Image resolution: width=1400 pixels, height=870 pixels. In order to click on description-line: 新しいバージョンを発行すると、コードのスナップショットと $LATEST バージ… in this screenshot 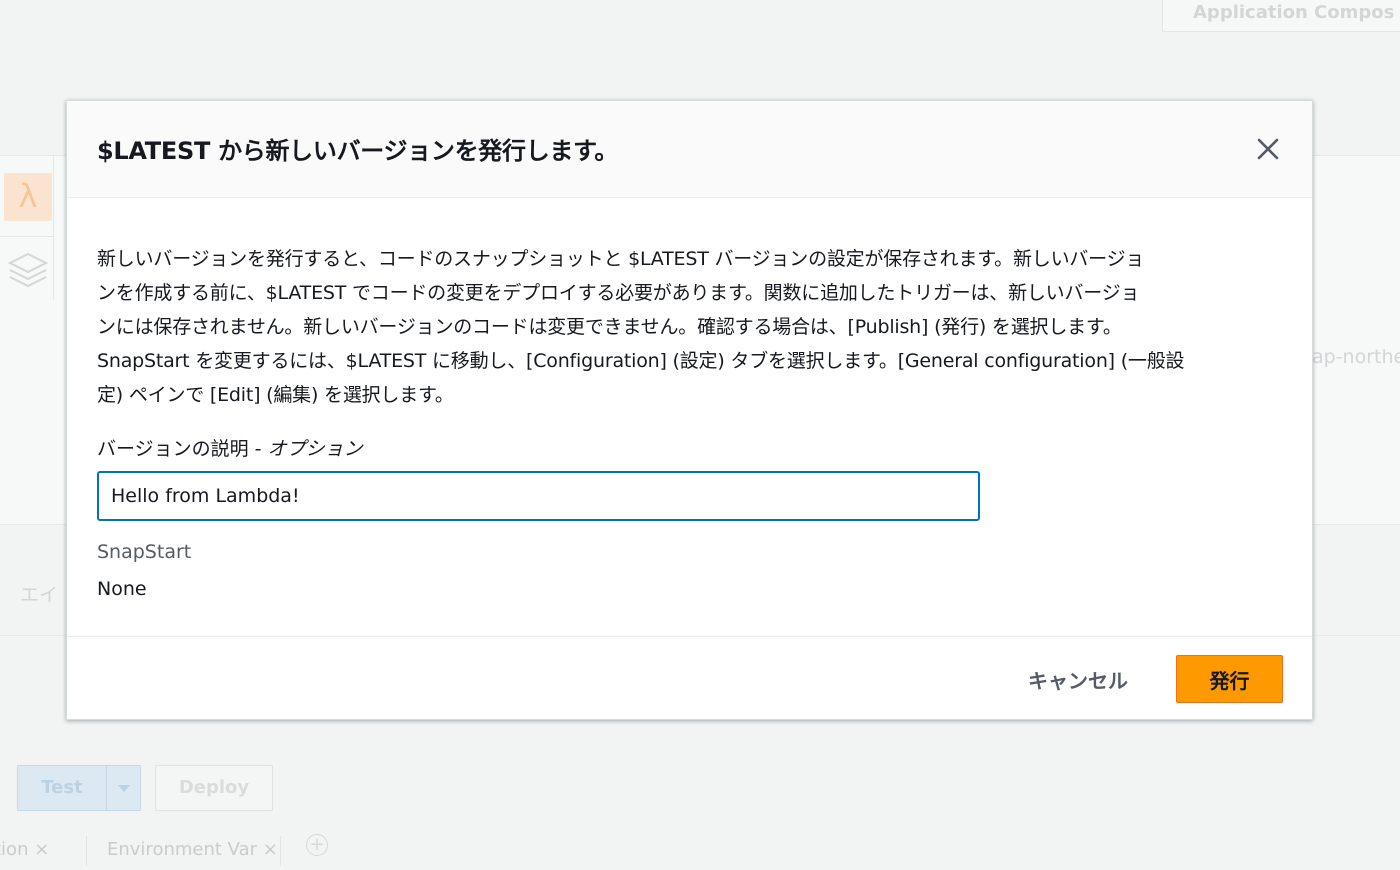, I will do `click(621, 259)`.